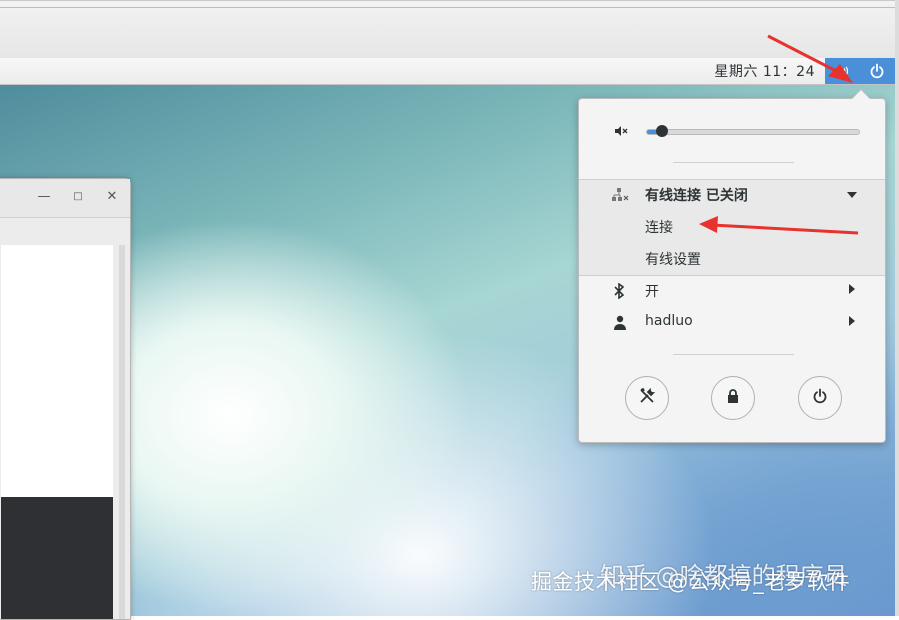 Image resolution: width=899 pixels, height=620 pixels. What do you see at coordinates (449, 7) in the screenshot?
I see `chrome-line` at bounding box center [449, 7].